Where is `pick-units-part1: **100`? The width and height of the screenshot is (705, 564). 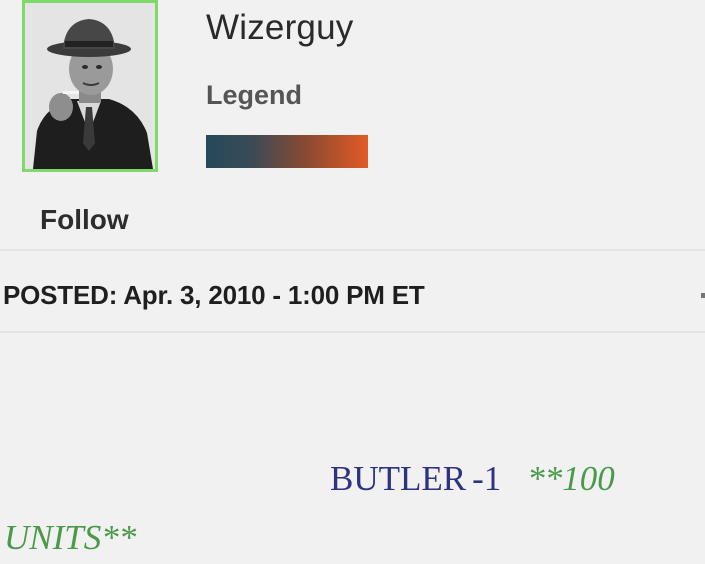 pick-units-part1: **100 is located at coordinates (571, 478).